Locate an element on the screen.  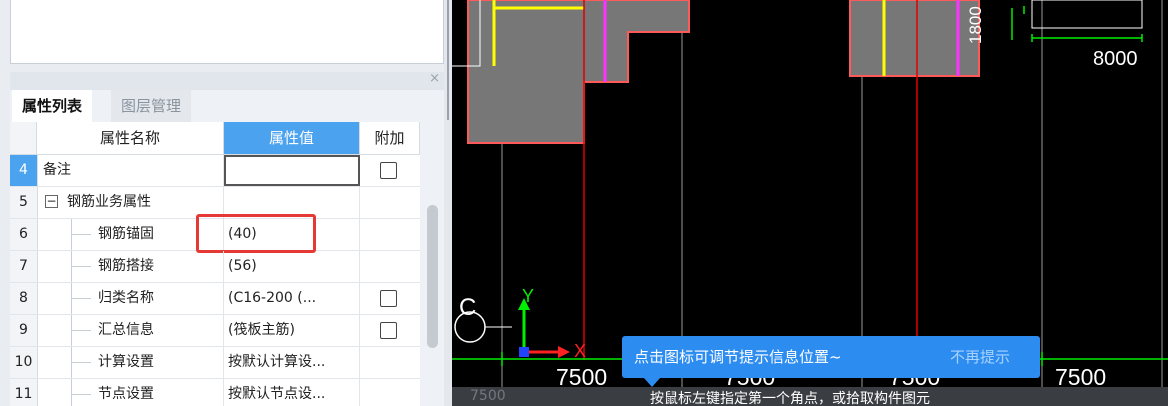
collapse-icon: − is located at coordinates (51, 201).